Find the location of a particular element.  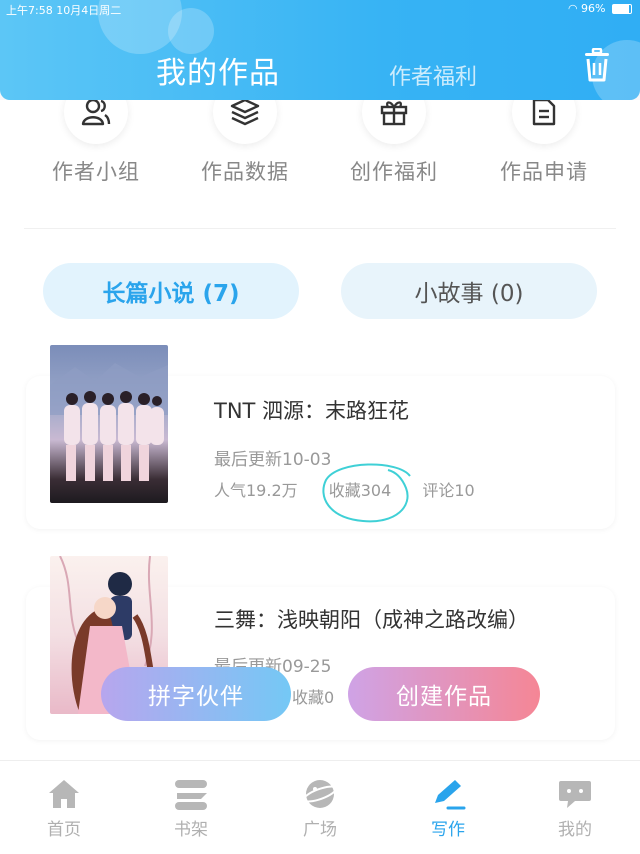

status-bar: 上午7:58 10月4日周二 ◠ 96% is located at coordinates (320, 9).